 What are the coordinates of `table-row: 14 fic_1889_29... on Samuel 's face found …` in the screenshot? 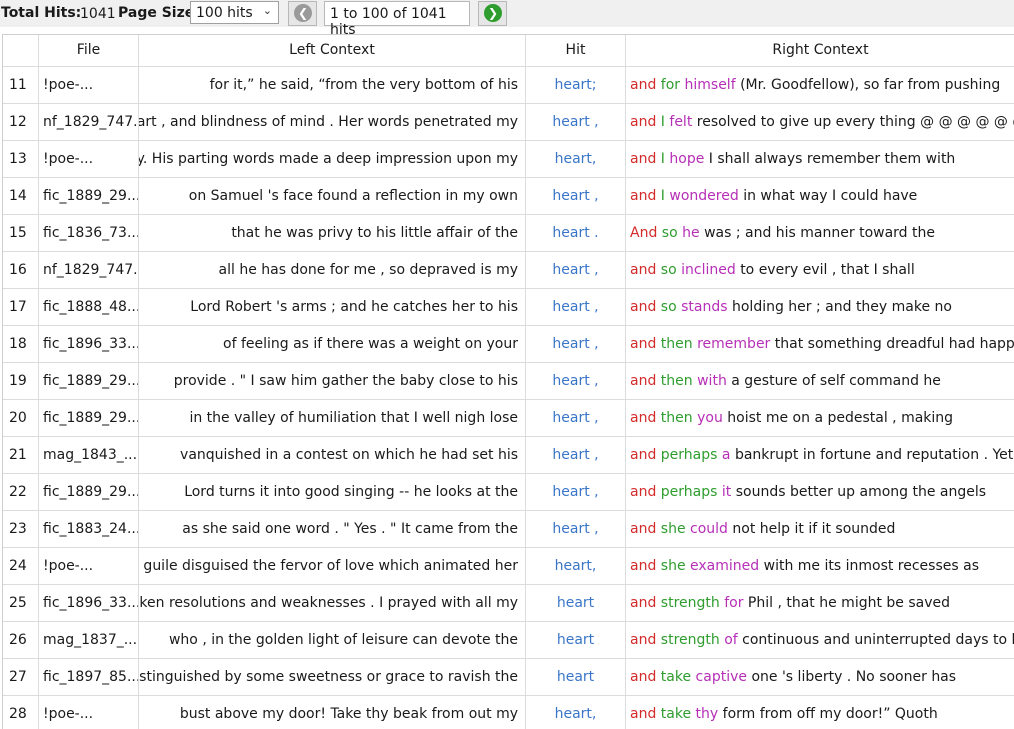 It's located at (508, 195).